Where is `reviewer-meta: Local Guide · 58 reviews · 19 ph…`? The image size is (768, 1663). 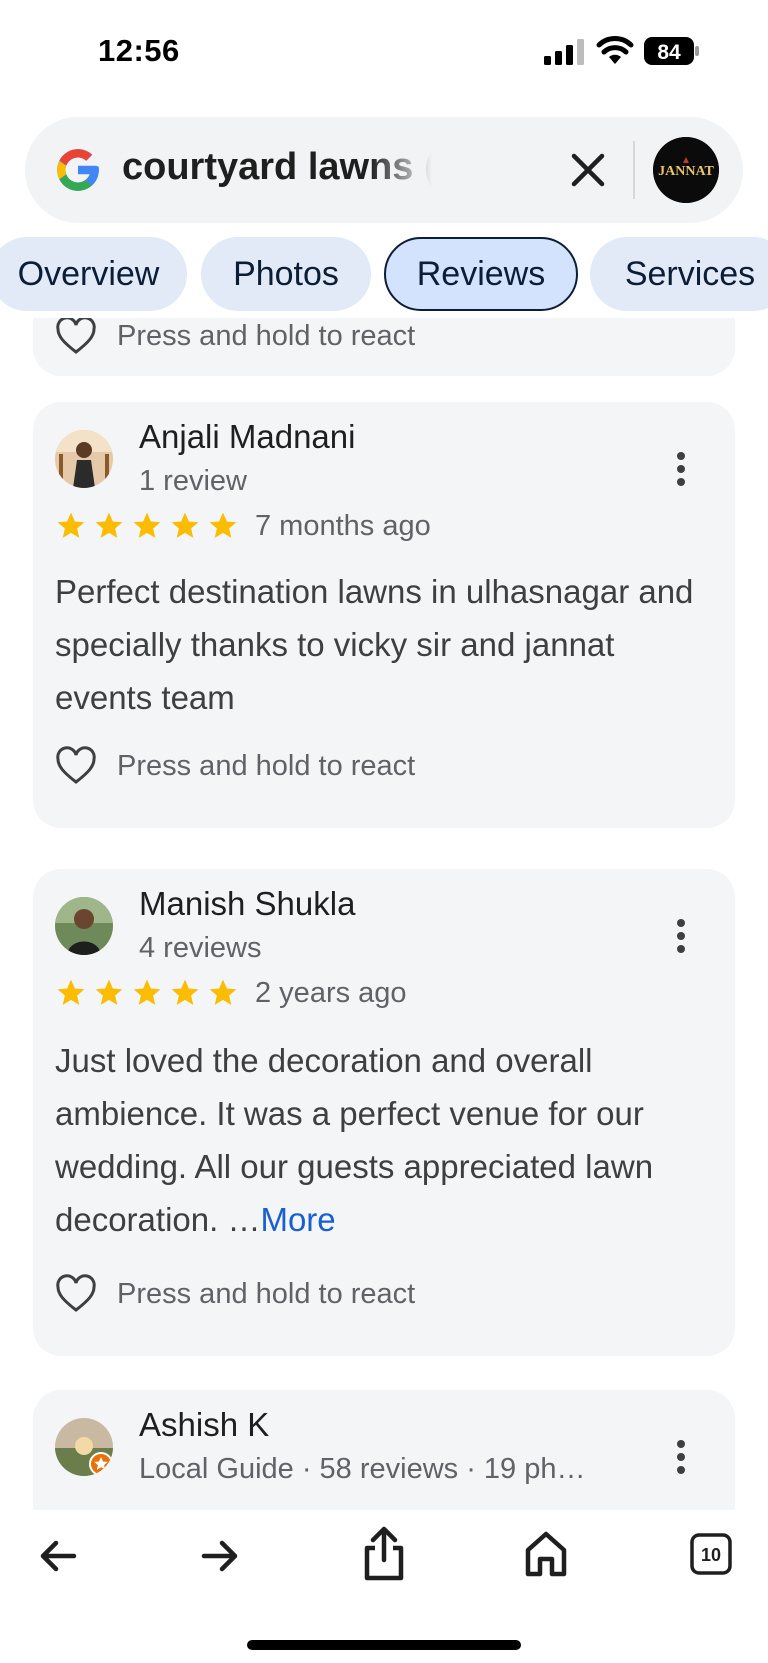
reviewer-meta: Local Guide · 58 reviews · 19 ph… is located at coordinates (362, 1469).